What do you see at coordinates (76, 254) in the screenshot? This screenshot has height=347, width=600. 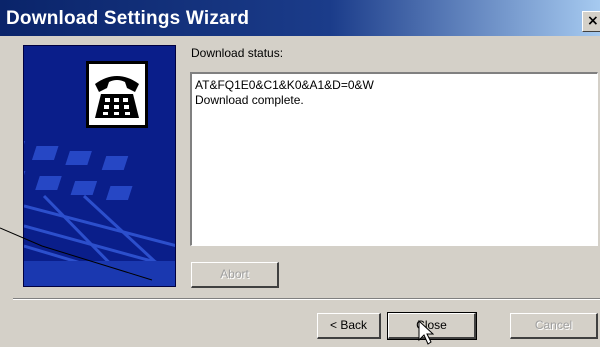 I see `callout-line` at bounding box center [76, 254].